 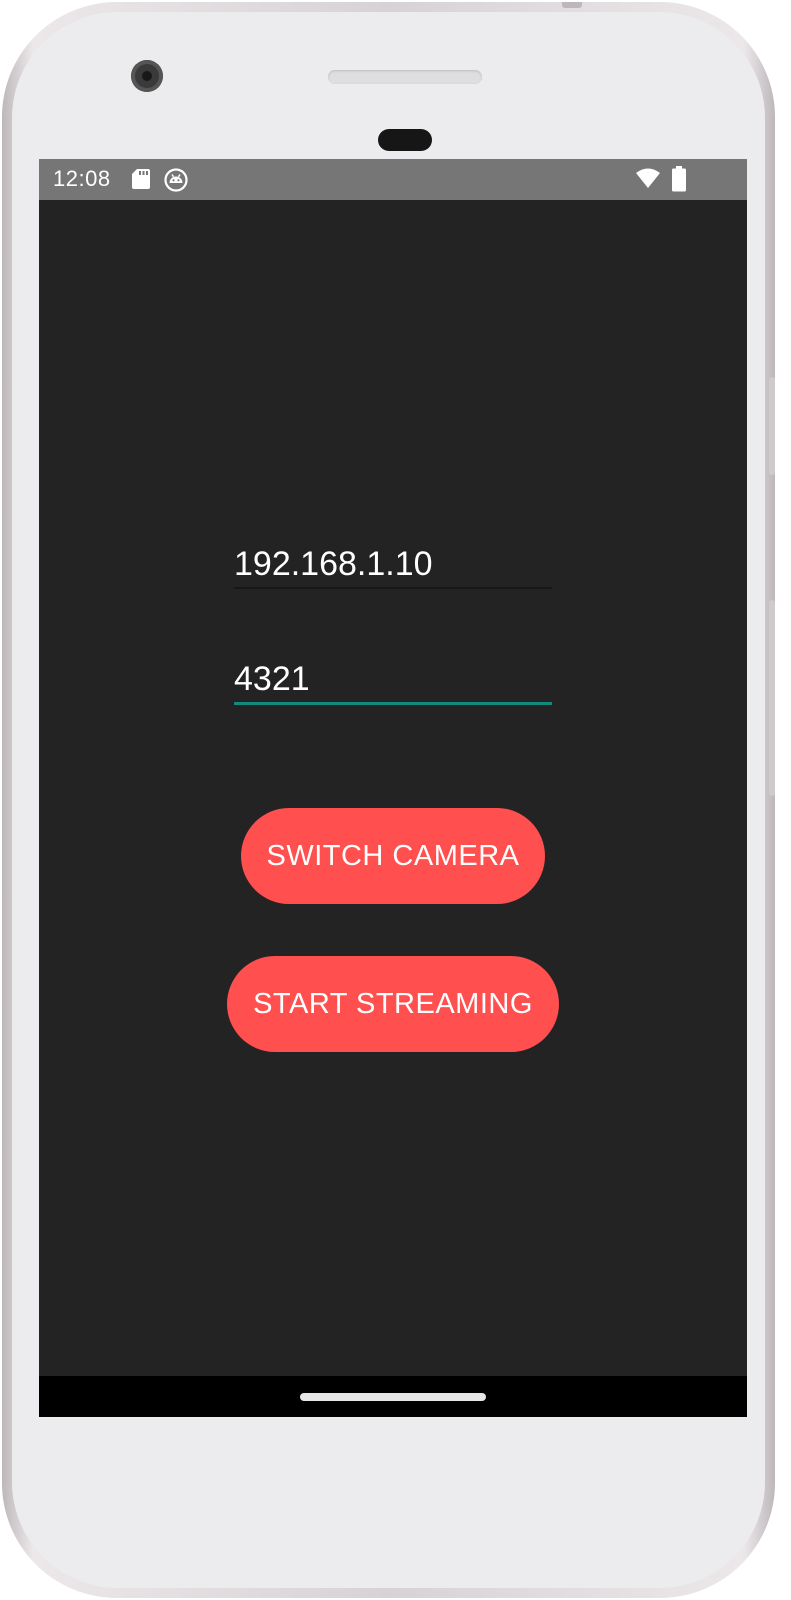 What do you see at coordinates (679, 181) in the screenshot?
I see `battery-icon` at bounding box center [679, 181].